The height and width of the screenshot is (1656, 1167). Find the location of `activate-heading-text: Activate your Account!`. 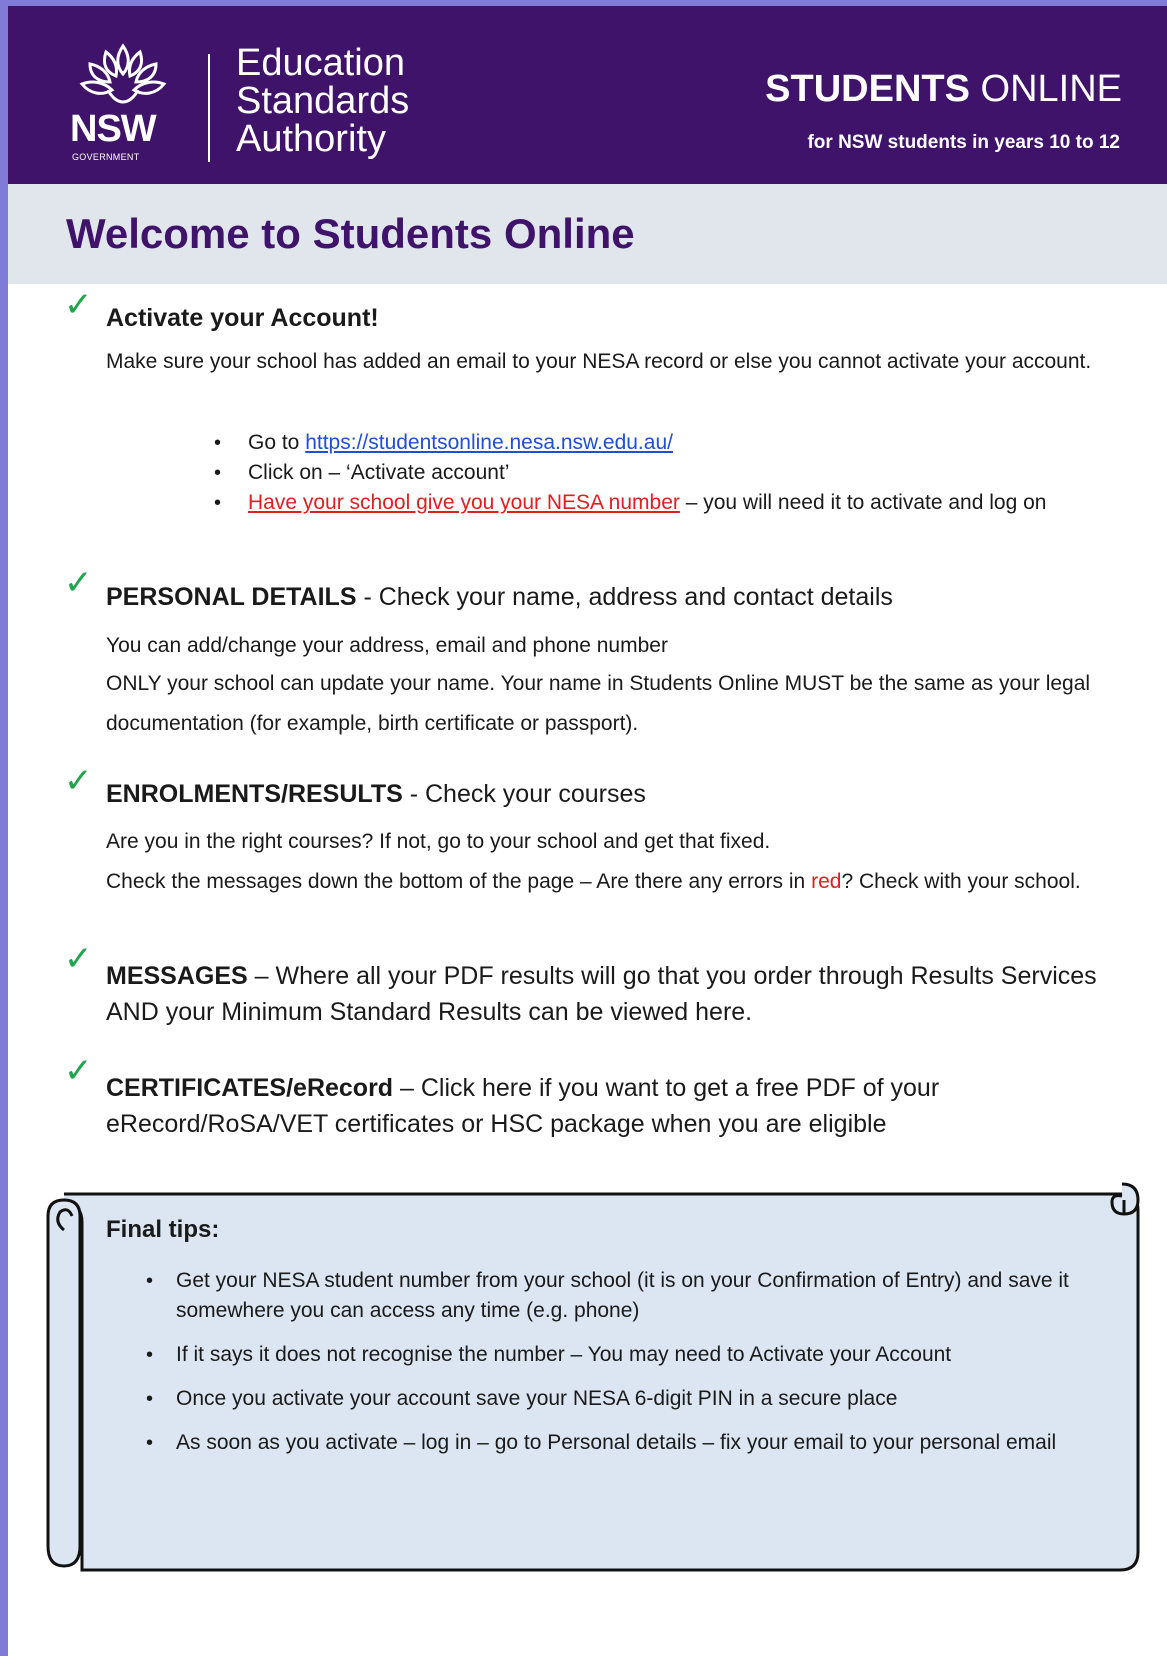

activate-heading-text: Activate your Account! is located at coordinates (242, 318).